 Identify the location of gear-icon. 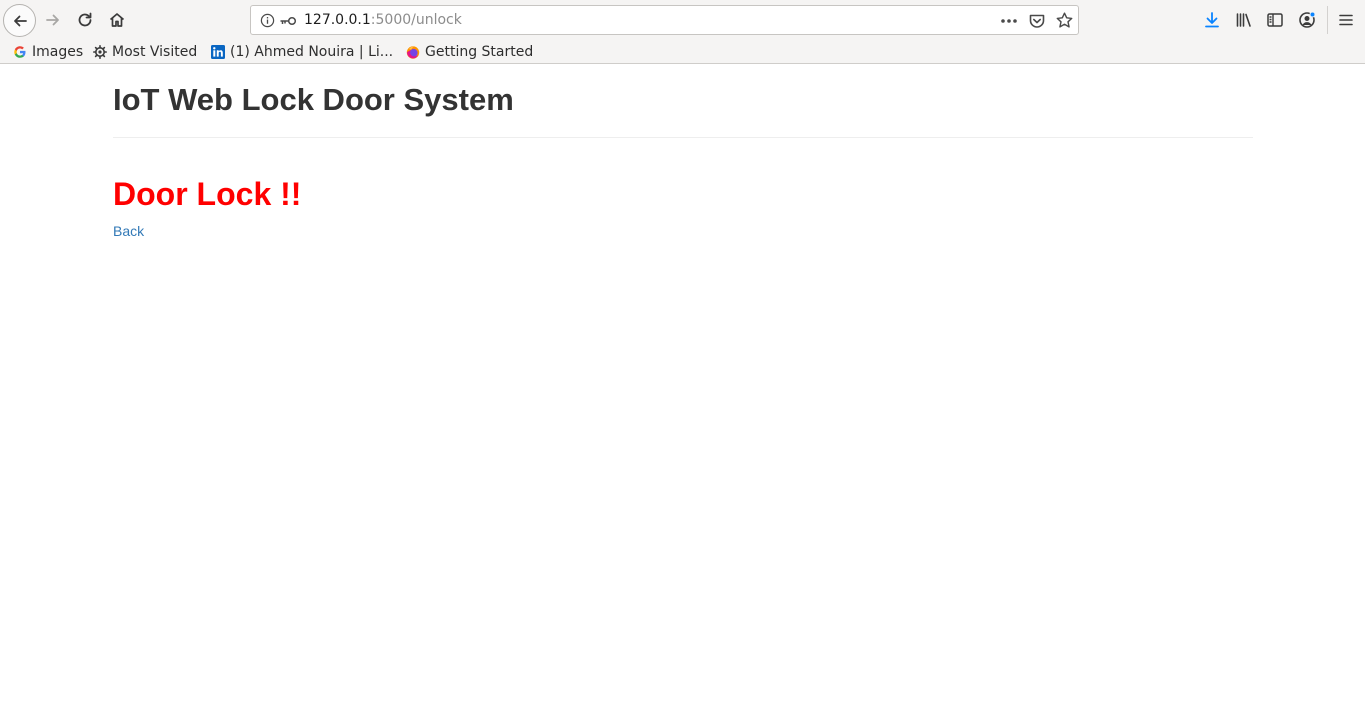
(100, 52).